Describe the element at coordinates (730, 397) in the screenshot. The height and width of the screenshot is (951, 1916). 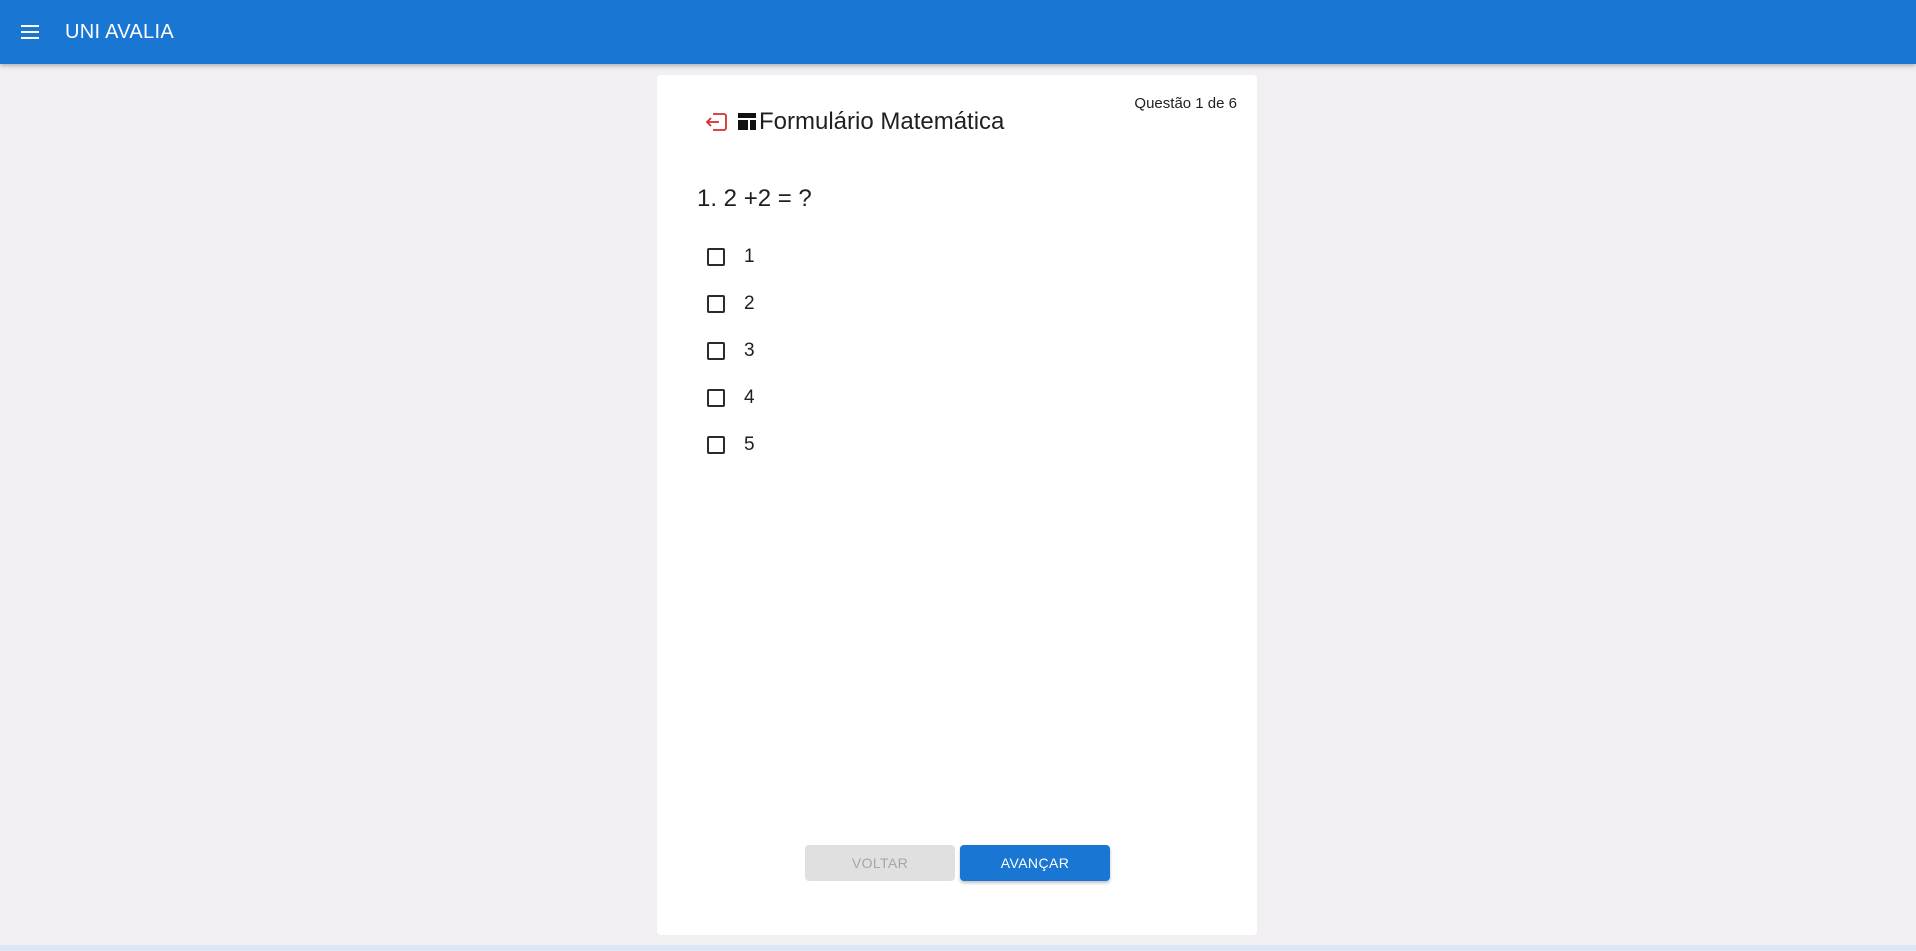
I see `answer-option: 4` at that location.